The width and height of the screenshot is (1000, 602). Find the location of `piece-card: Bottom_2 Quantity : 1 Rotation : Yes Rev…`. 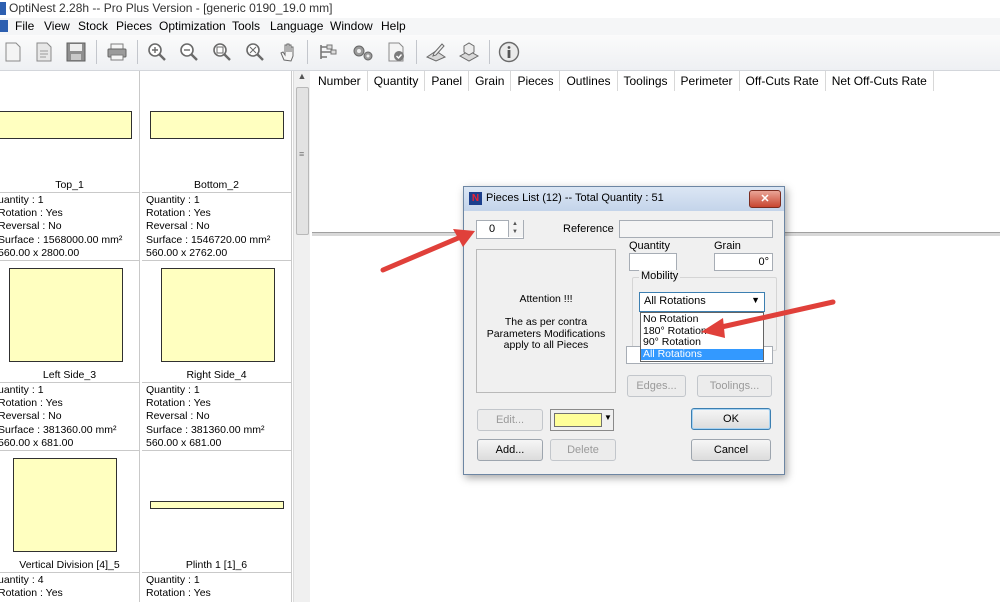

piece-card: Bottom_2 Quantity : 1 Rotation : Yes Rev… is located at coordinates (217, 166).